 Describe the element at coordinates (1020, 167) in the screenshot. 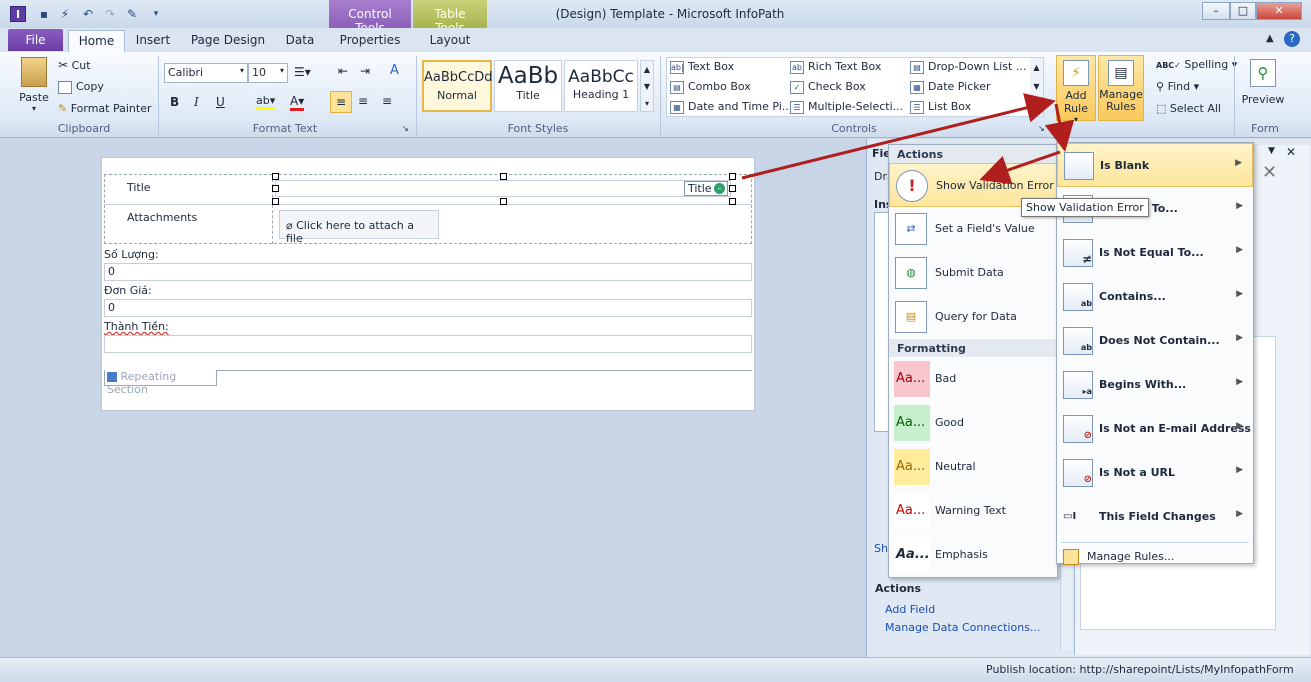

I see `arrow-to-show-validation` at that location.